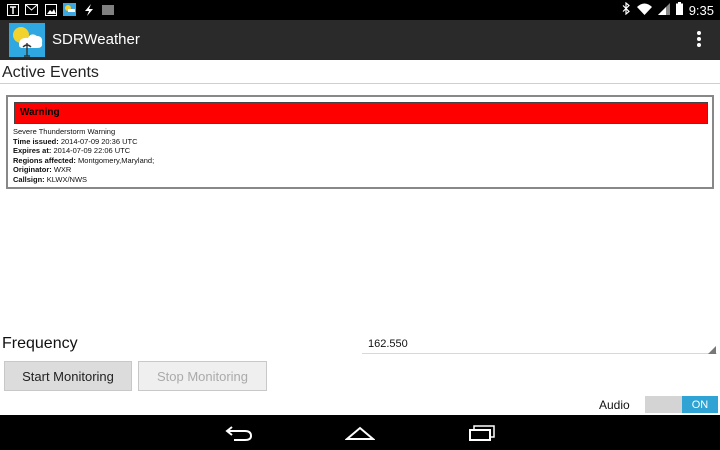 This screenshot has height=450, width=720. Describe the element at coordinates (626, 9) in the screenshot. I see `bluetooth-icon` at that location.